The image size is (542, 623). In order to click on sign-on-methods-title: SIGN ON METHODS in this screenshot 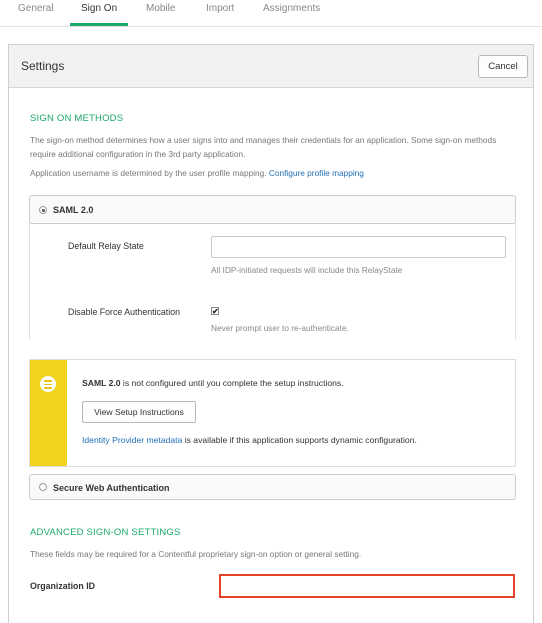, I will do `click(77, 118)`.